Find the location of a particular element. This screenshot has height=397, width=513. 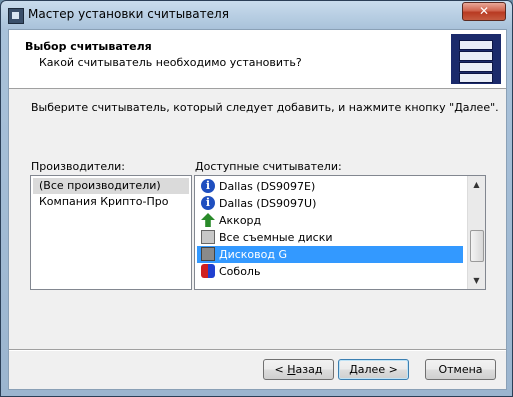

scroll-up-icon: ▲ is located at coordinates (476, 184).